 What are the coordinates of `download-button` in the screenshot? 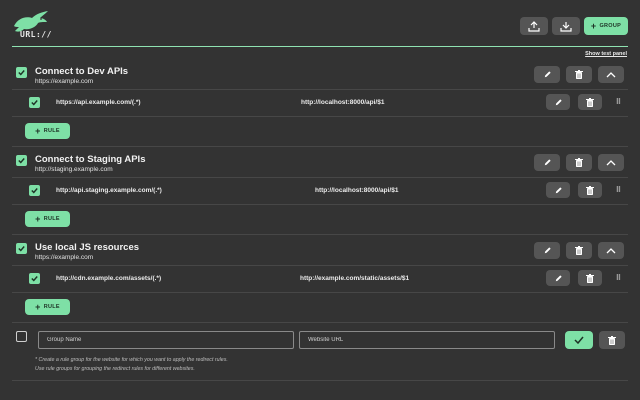 It's located at (566, 26).